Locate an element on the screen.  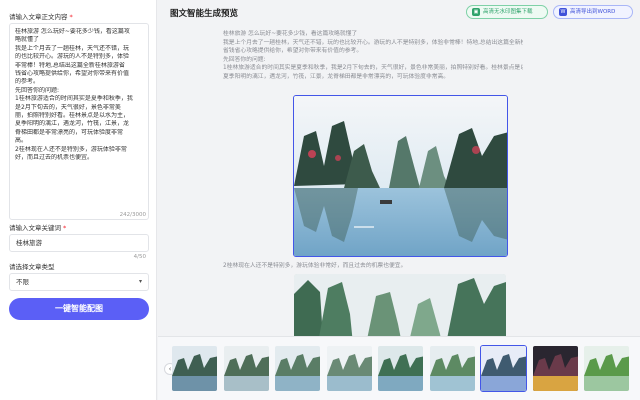
type-label: 请选择文章类型 is located at coordinates (32, 267).